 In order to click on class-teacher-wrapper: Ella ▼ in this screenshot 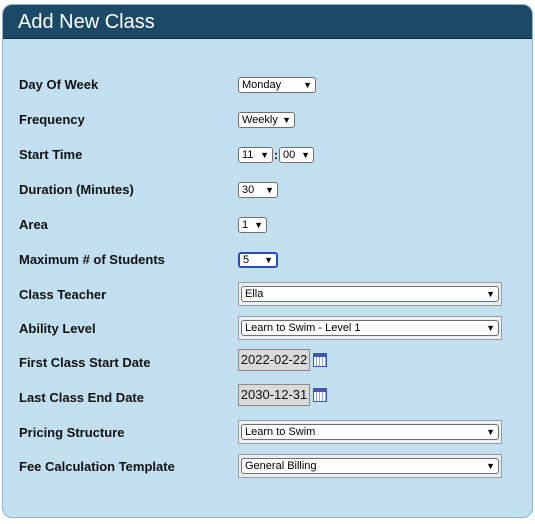, I will do `click(370, 294)`.